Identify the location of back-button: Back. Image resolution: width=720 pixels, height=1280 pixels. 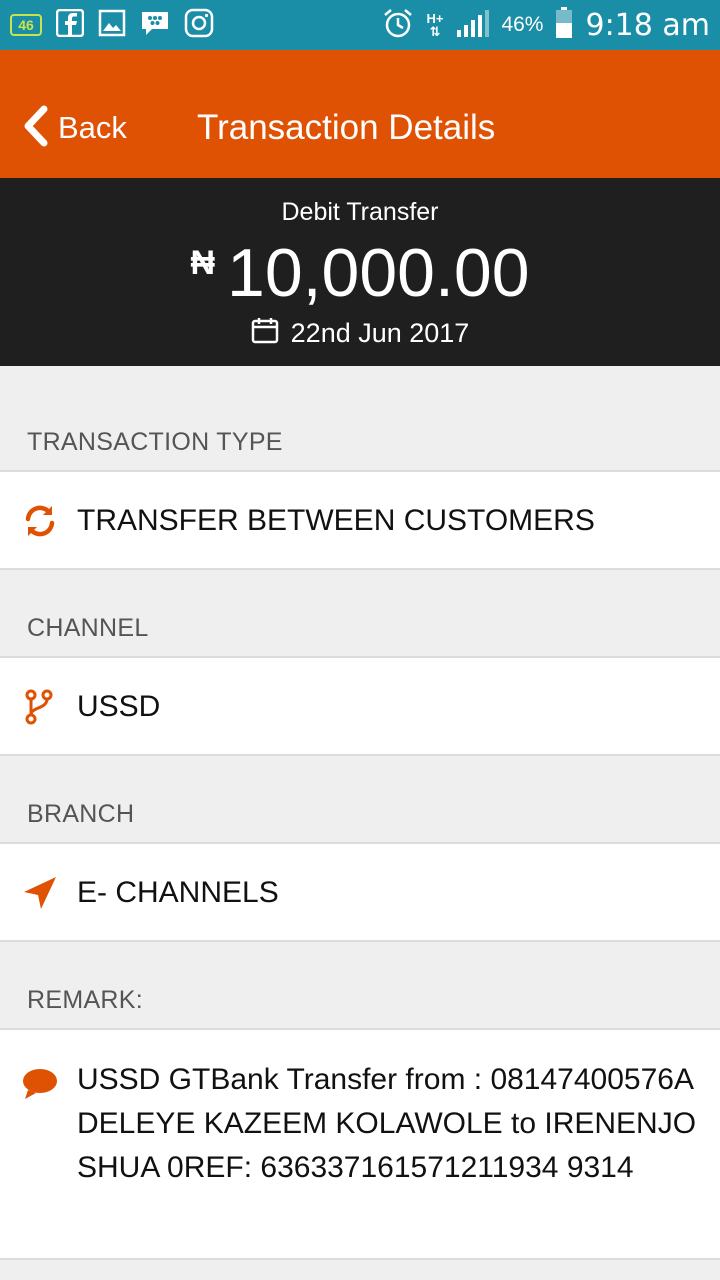
(73, 128).